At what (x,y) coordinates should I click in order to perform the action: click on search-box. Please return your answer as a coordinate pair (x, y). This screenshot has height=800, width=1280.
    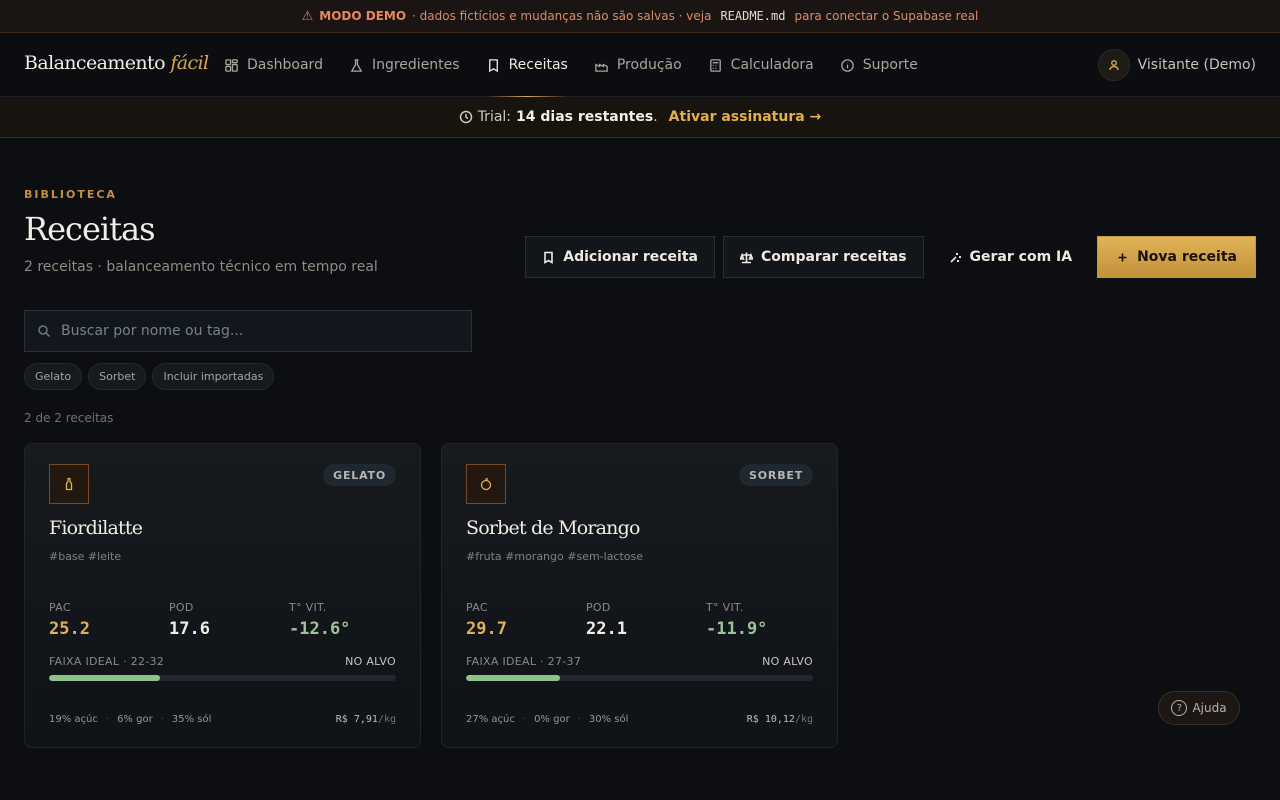
    Looking at the image, I should click on (248, 331).